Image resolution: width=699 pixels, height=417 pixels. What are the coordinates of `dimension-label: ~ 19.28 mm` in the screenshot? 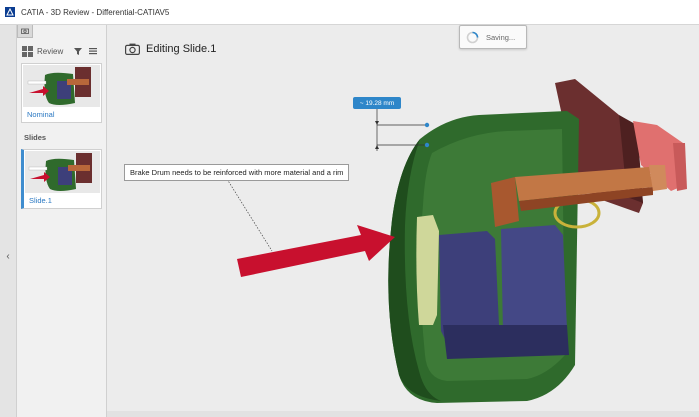 It's located at (377, 103).